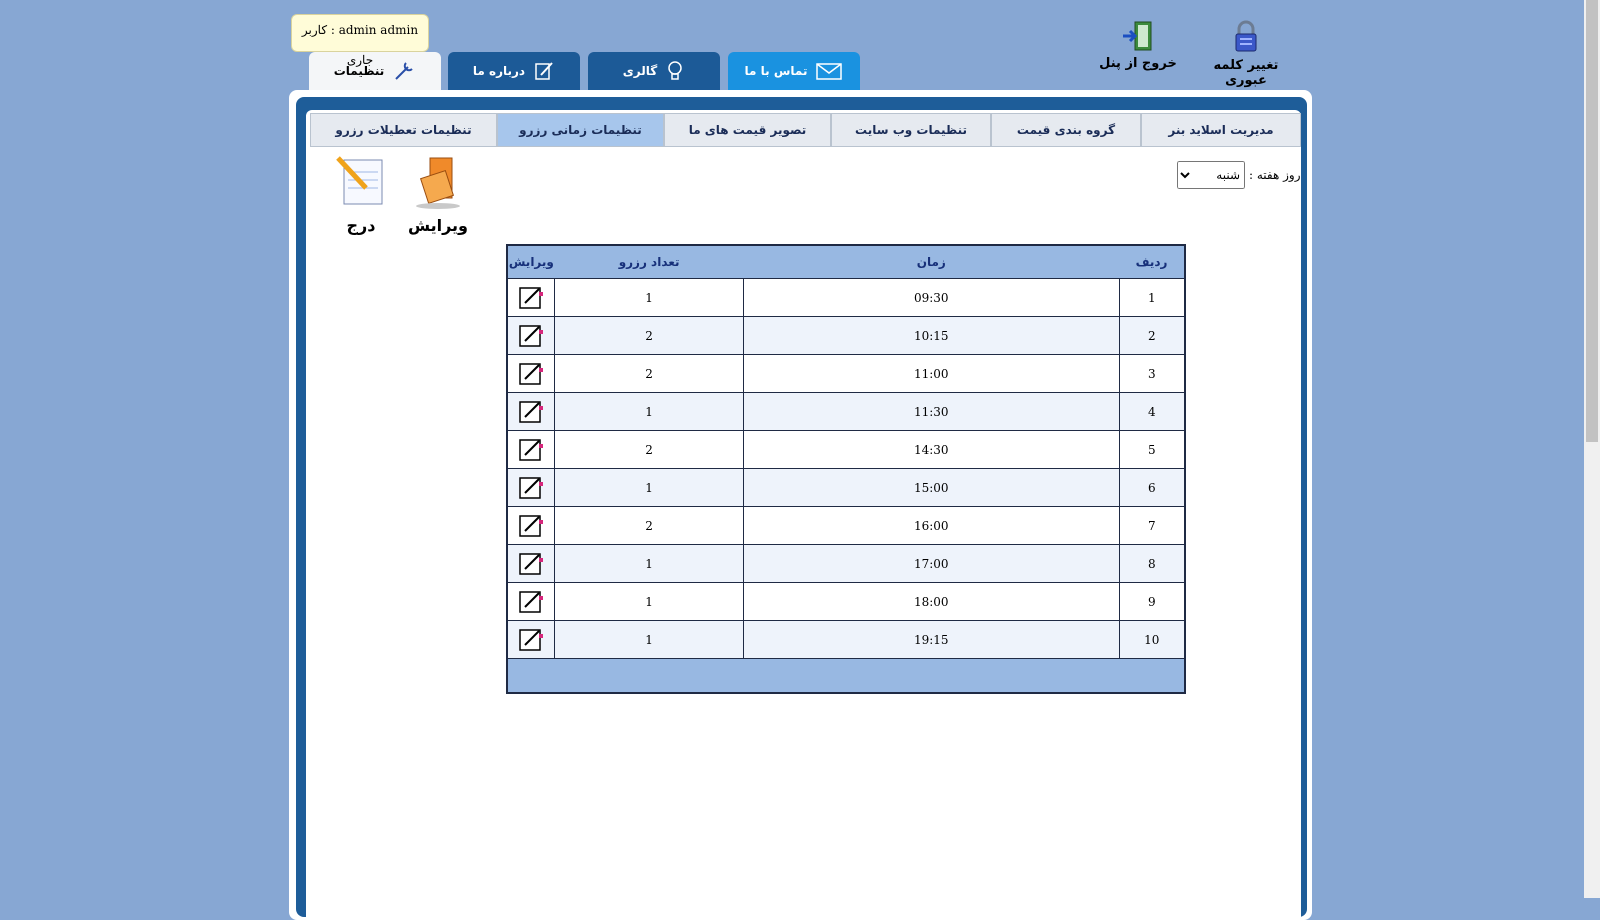 Image resolution: width=1600 pixels, height=920 pixels. I want to click on row-number: 4, so click(1152, 411).